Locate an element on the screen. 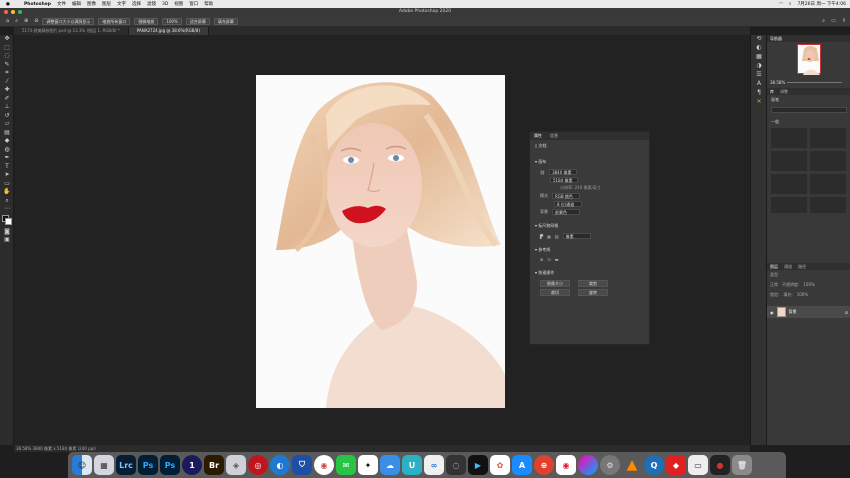 The width and height of the screenshot is (850, 478). dock-wechat: ✉ is located at coordinates (346, 465).